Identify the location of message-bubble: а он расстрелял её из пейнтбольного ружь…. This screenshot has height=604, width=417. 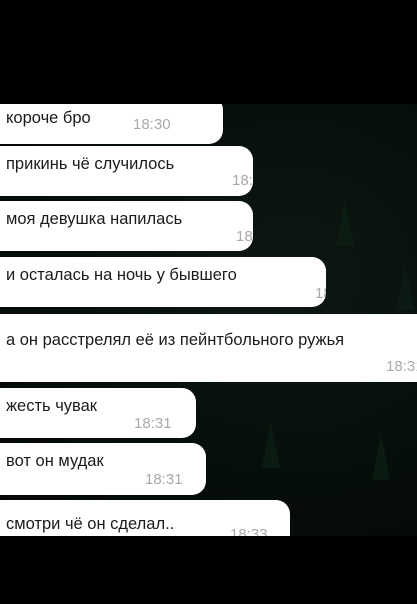
(208, 348).